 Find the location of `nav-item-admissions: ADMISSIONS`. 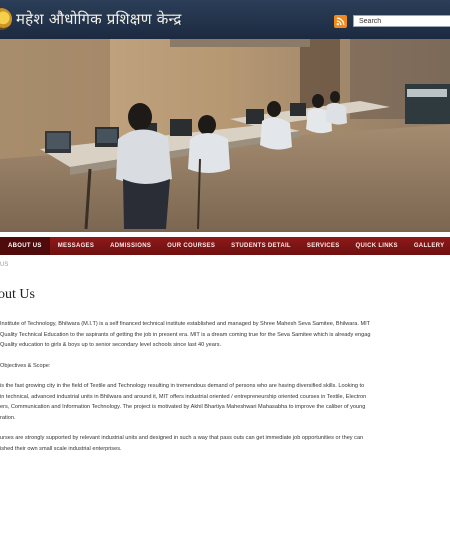

nav-item-admissions: ADMISSIONS is located at coordinates (130, 246).